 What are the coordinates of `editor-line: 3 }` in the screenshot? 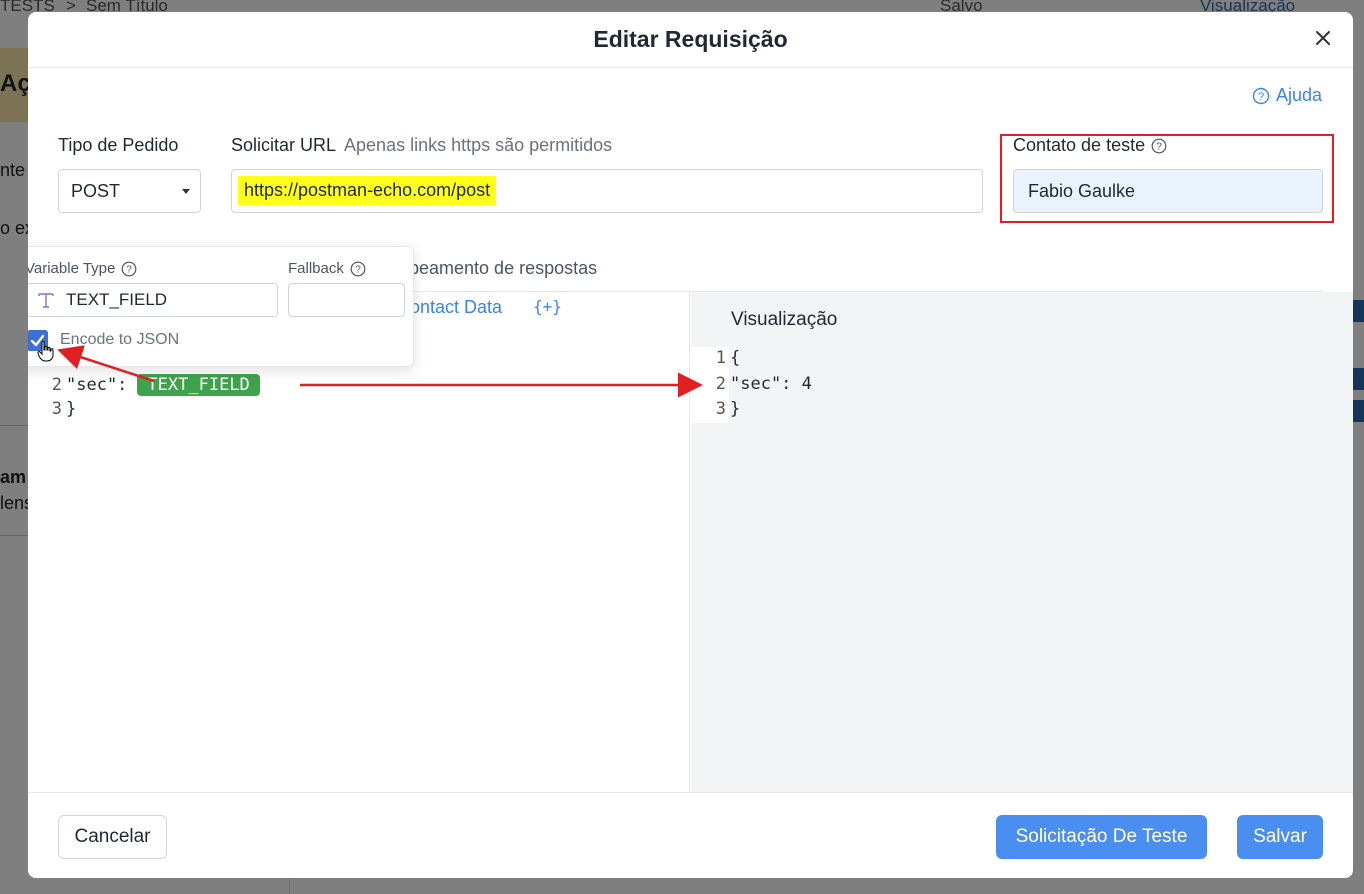 It's located at (62, 409).